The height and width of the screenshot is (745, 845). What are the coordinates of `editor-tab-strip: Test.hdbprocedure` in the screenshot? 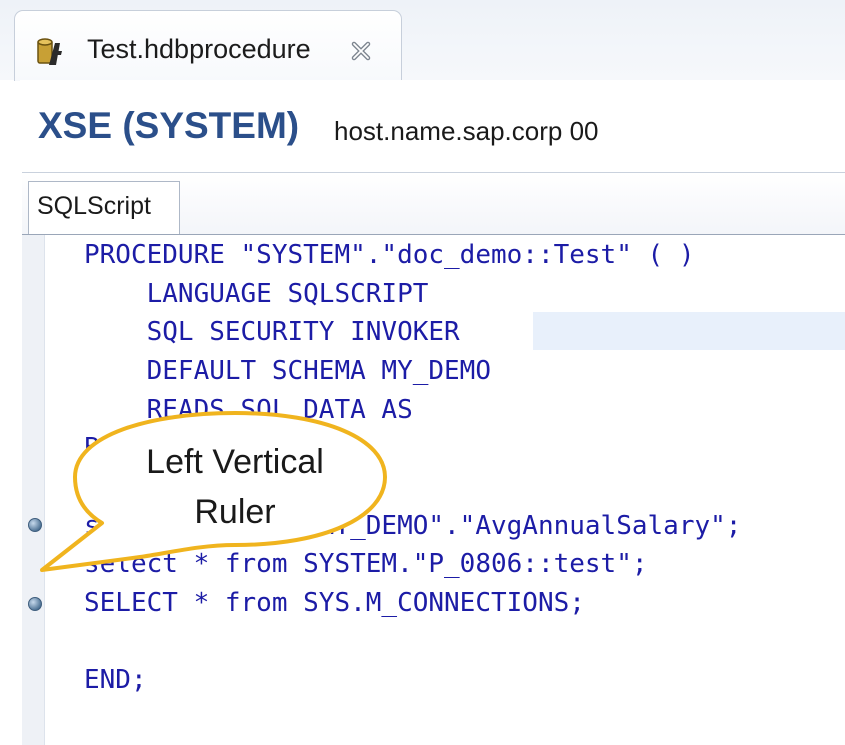 It's located at (422, 40).